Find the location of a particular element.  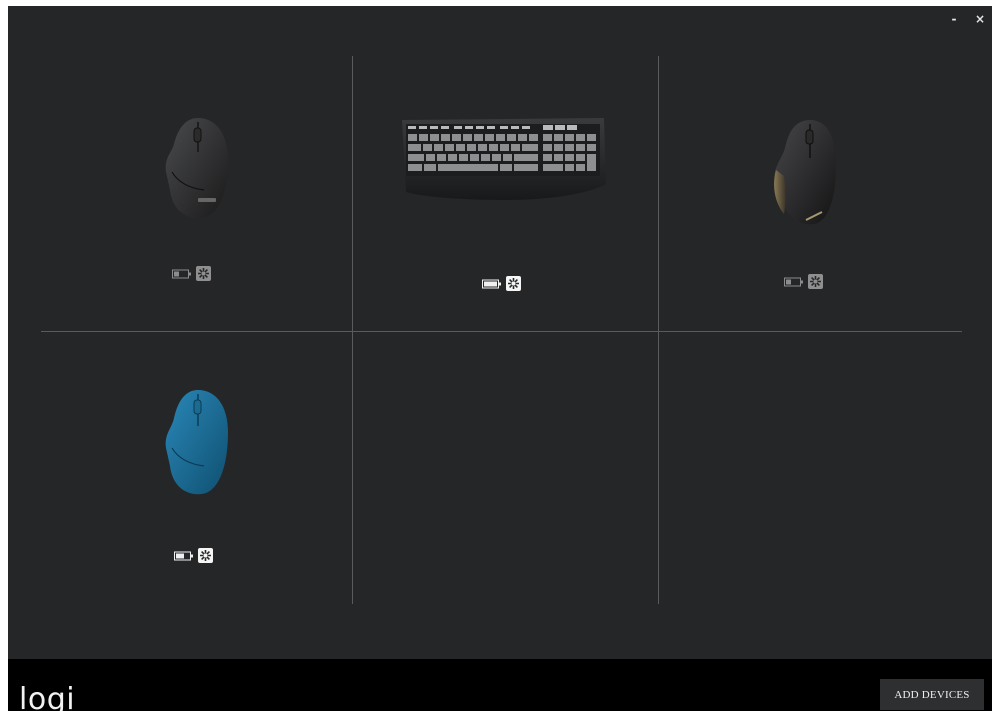

grid-divider-v1 is located at coordinates (352, 330).